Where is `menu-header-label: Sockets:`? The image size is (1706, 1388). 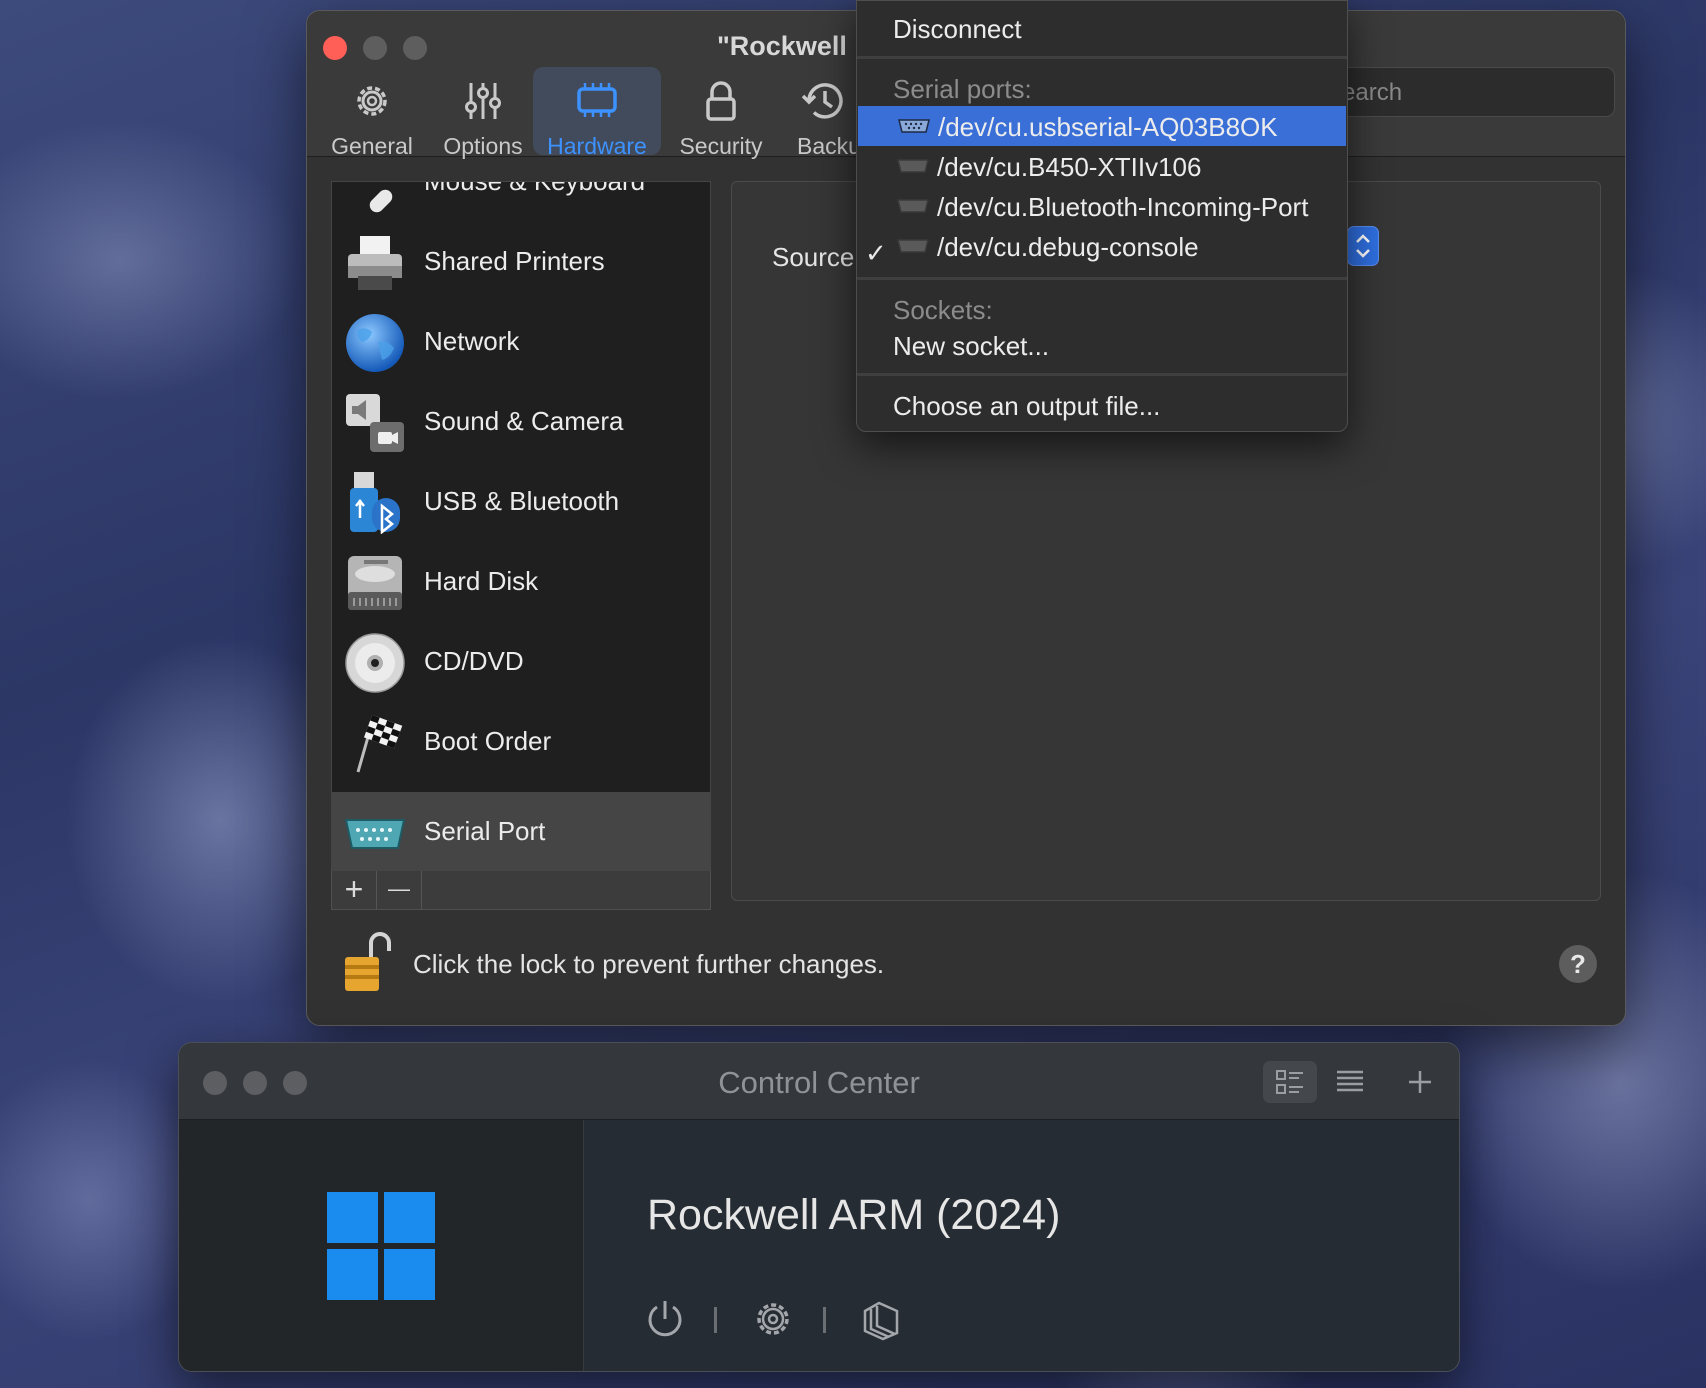
menu-header-label: Sockets: is located at coordinates (943, 310).